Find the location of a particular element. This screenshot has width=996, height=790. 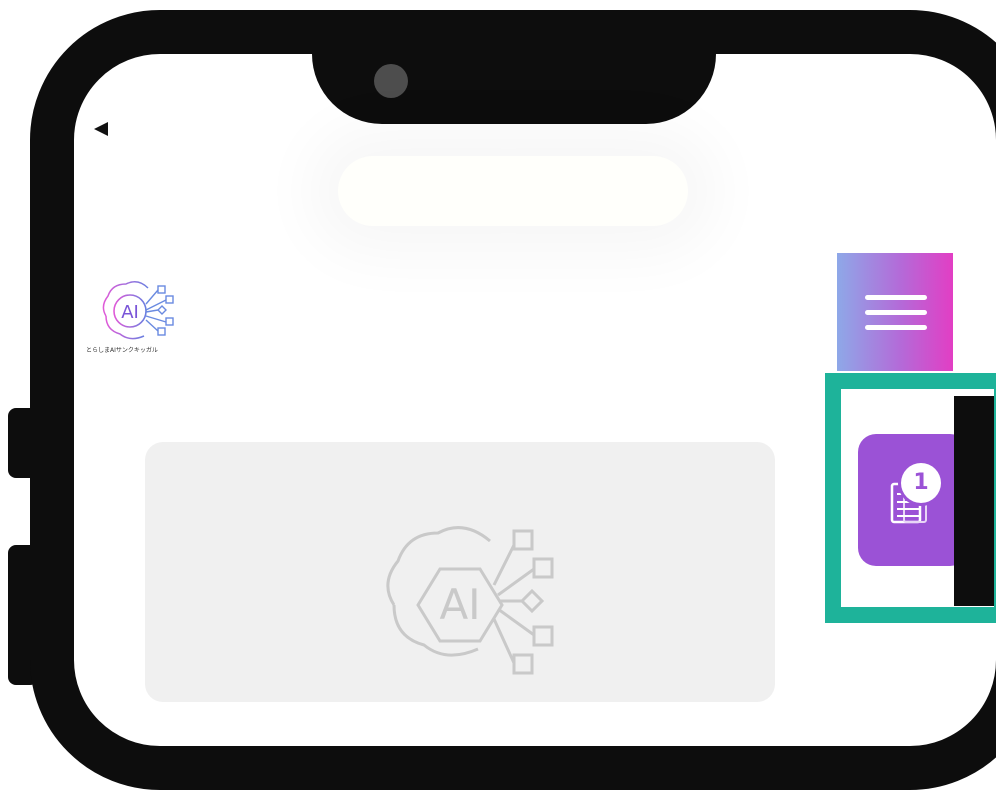

logo-mark-text: AI is located at coordinates (130, 312).